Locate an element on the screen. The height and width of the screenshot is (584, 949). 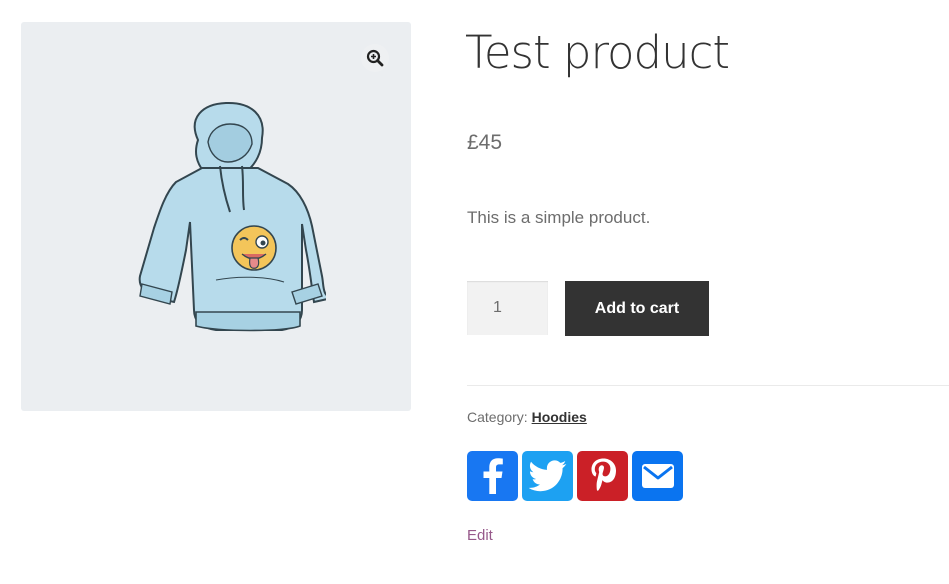
category-link: Hoodies is located at coordinates (559, 417).